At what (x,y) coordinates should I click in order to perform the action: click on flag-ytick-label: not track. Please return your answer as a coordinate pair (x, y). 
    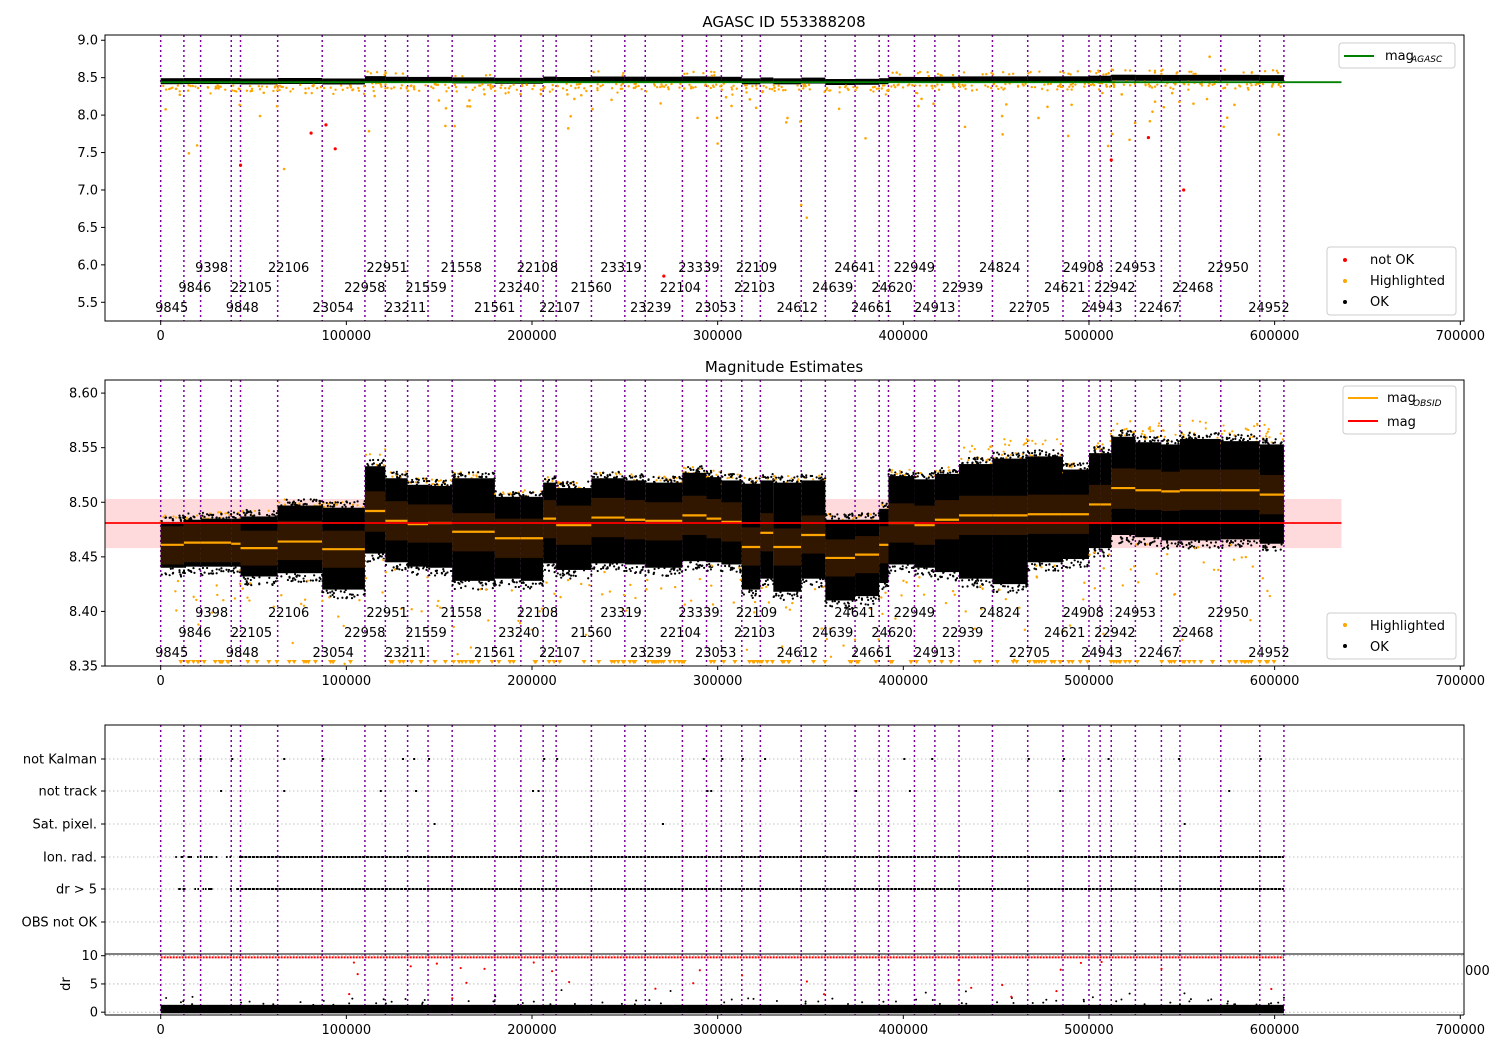
    Looking at the image, I should click on (67, 792).